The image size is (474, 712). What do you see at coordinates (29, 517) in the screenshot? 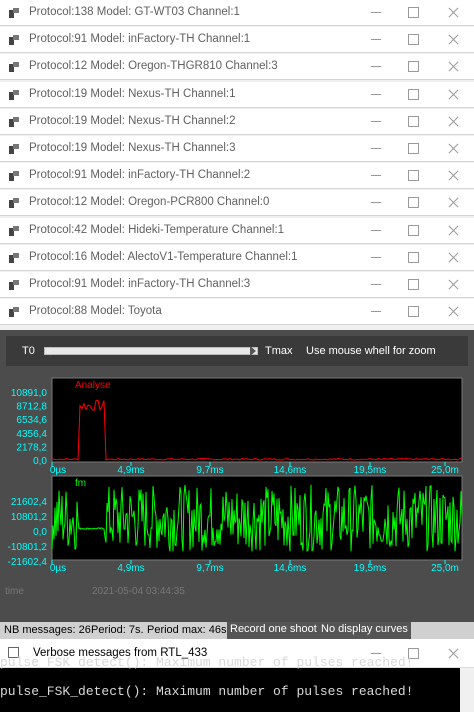
I see `y-tick-label: 10801,2` at bounding box center [29, 517].